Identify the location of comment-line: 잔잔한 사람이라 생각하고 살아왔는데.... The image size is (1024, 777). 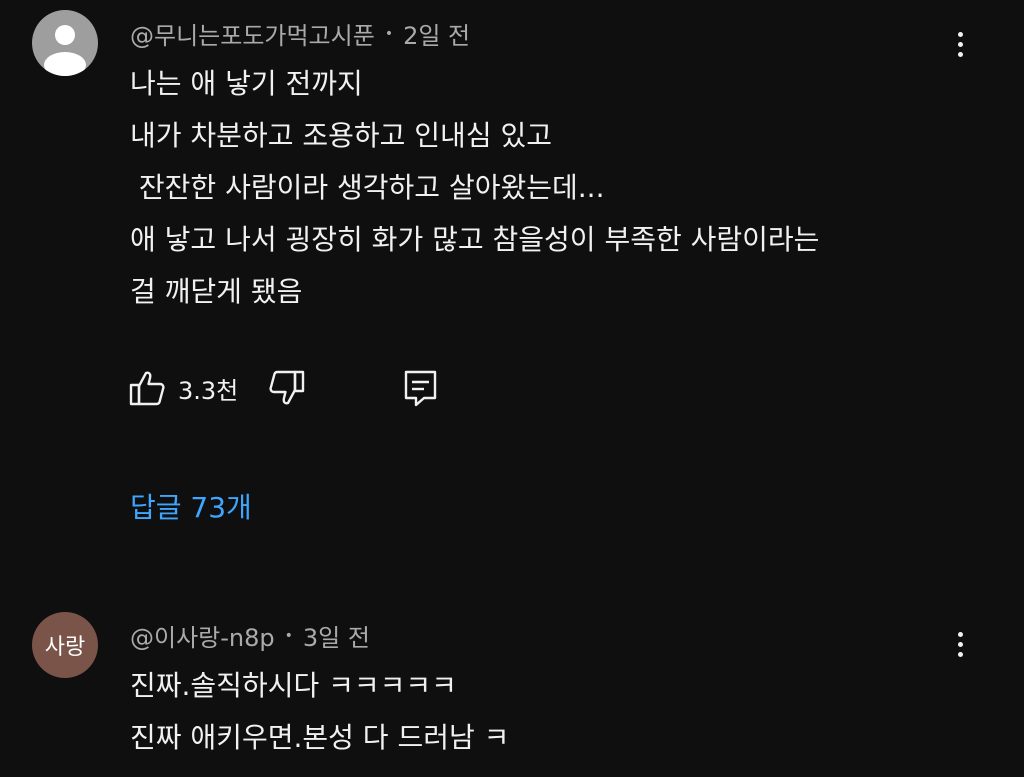
(367, 187).